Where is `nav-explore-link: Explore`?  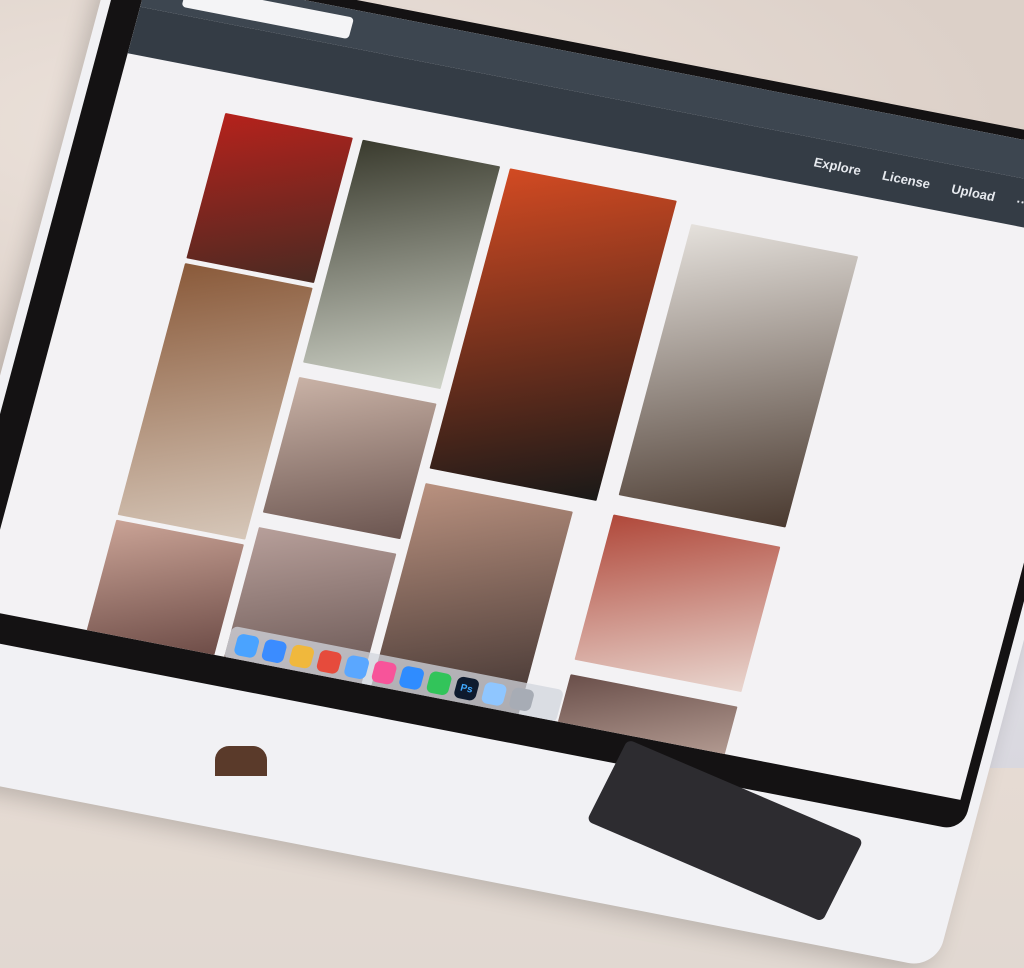 nav-explore-link: Explore is located at coordinates (837, 168).